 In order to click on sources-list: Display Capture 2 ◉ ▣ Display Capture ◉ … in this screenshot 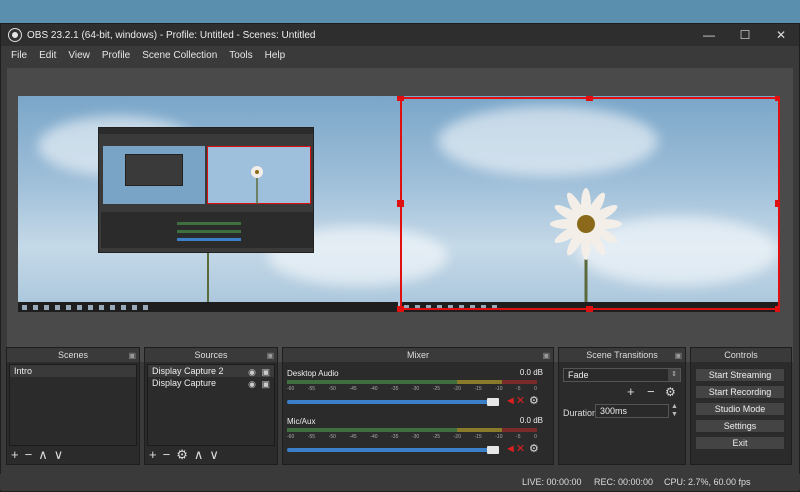, I will do `click(211, 405)`.